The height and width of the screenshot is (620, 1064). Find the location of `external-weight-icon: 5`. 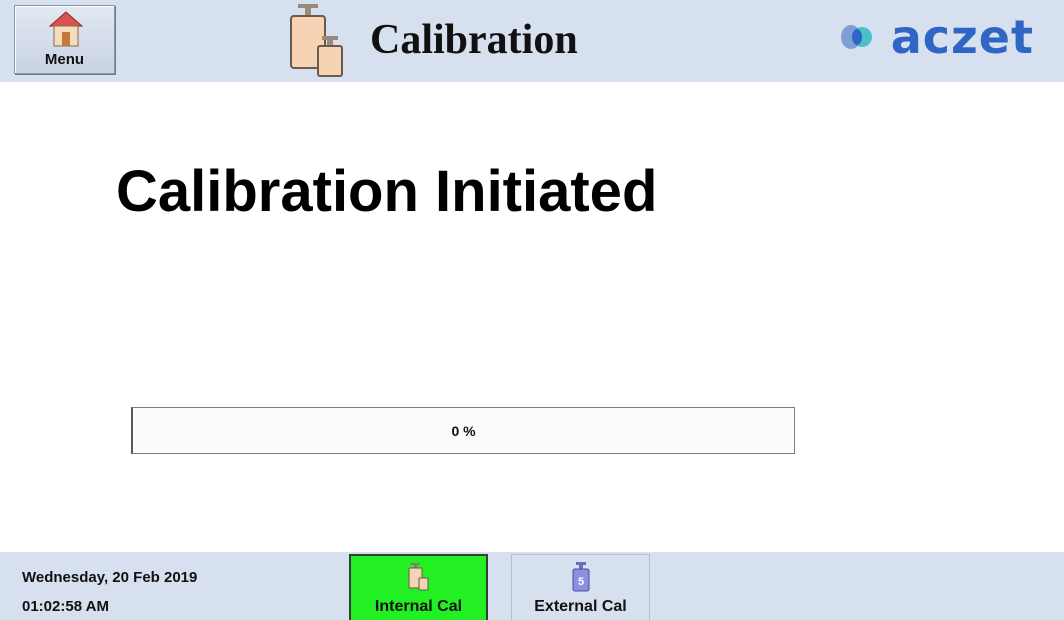

external-weight-icon: 5 is located at coordinates (580, 577).